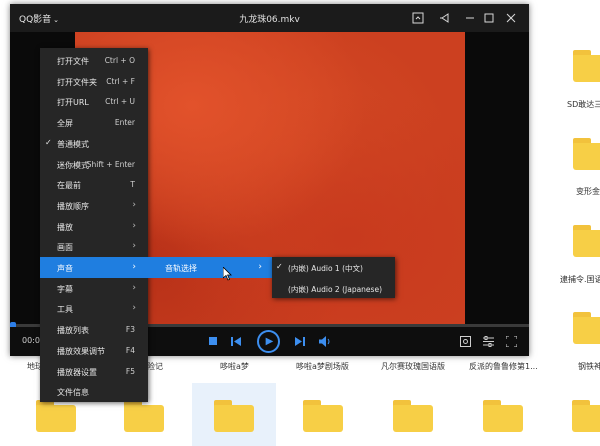 Image resolution: width=600 pixels, height=446 pixels. I want to click on menu-item-mini-mode: 迷你模式 Shift + Enter, so click(94, 164).